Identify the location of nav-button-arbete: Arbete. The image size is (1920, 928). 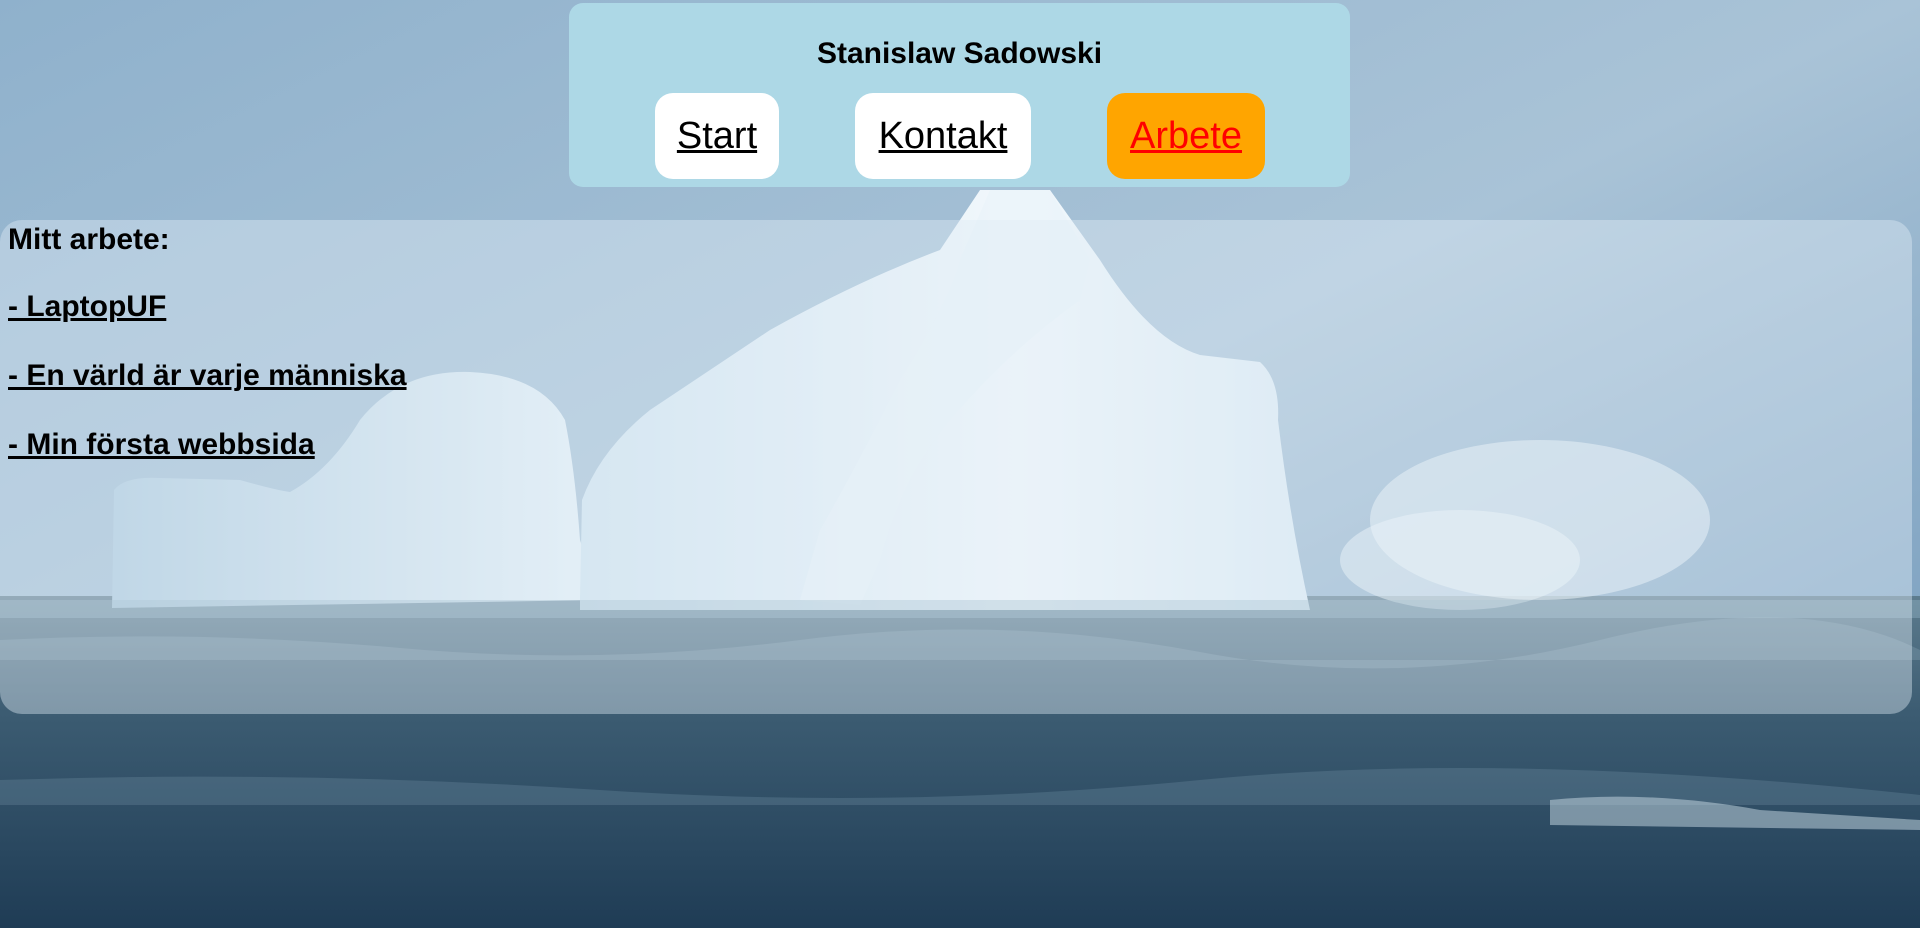
(1186, 136).